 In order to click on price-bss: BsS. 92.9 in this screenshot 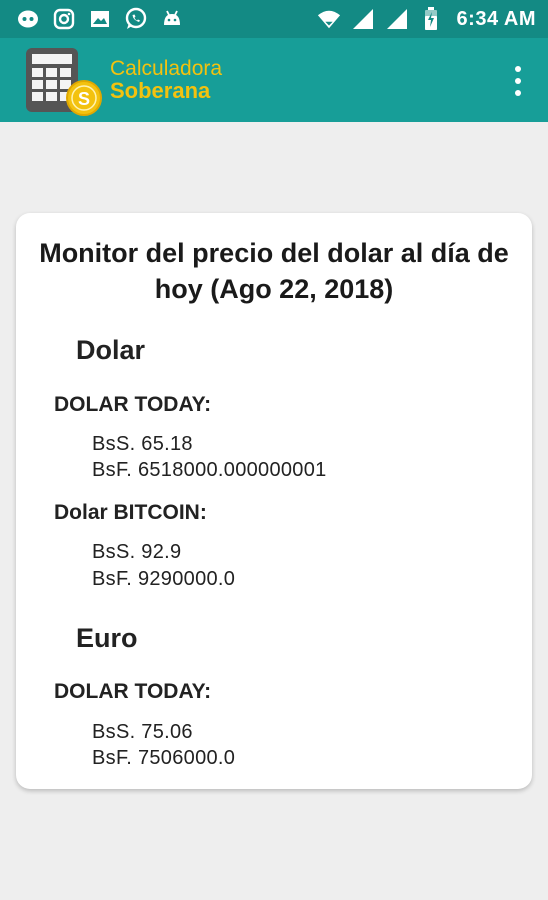, I will do `click(137, 552)`.